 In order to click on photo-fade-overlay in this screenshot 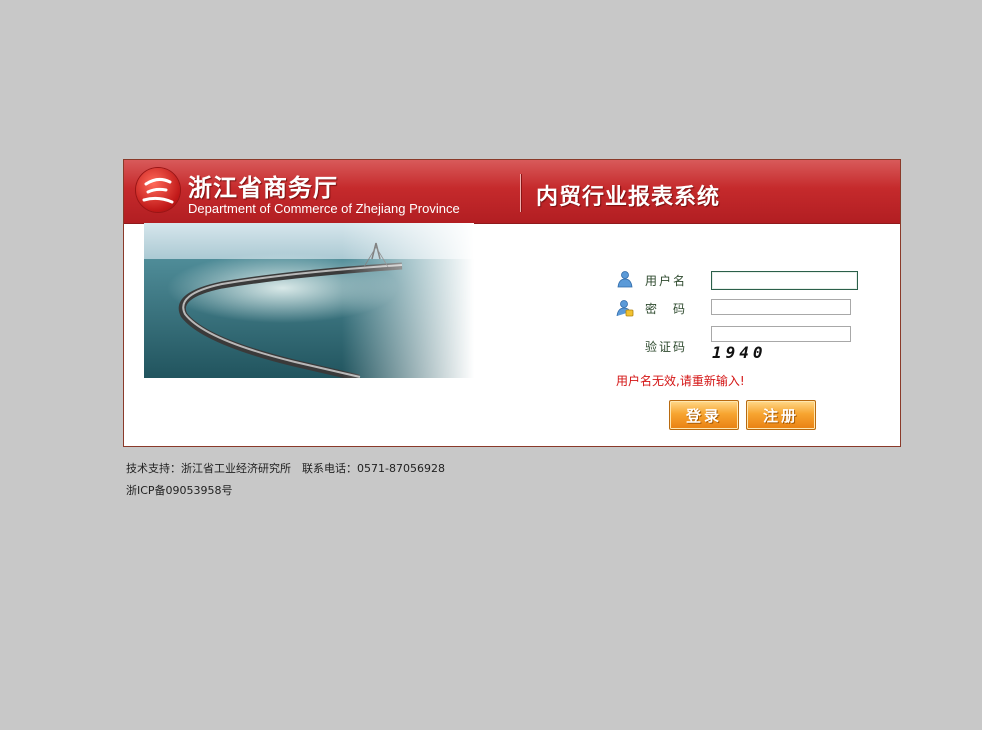, I will do `click(309, 300)`.